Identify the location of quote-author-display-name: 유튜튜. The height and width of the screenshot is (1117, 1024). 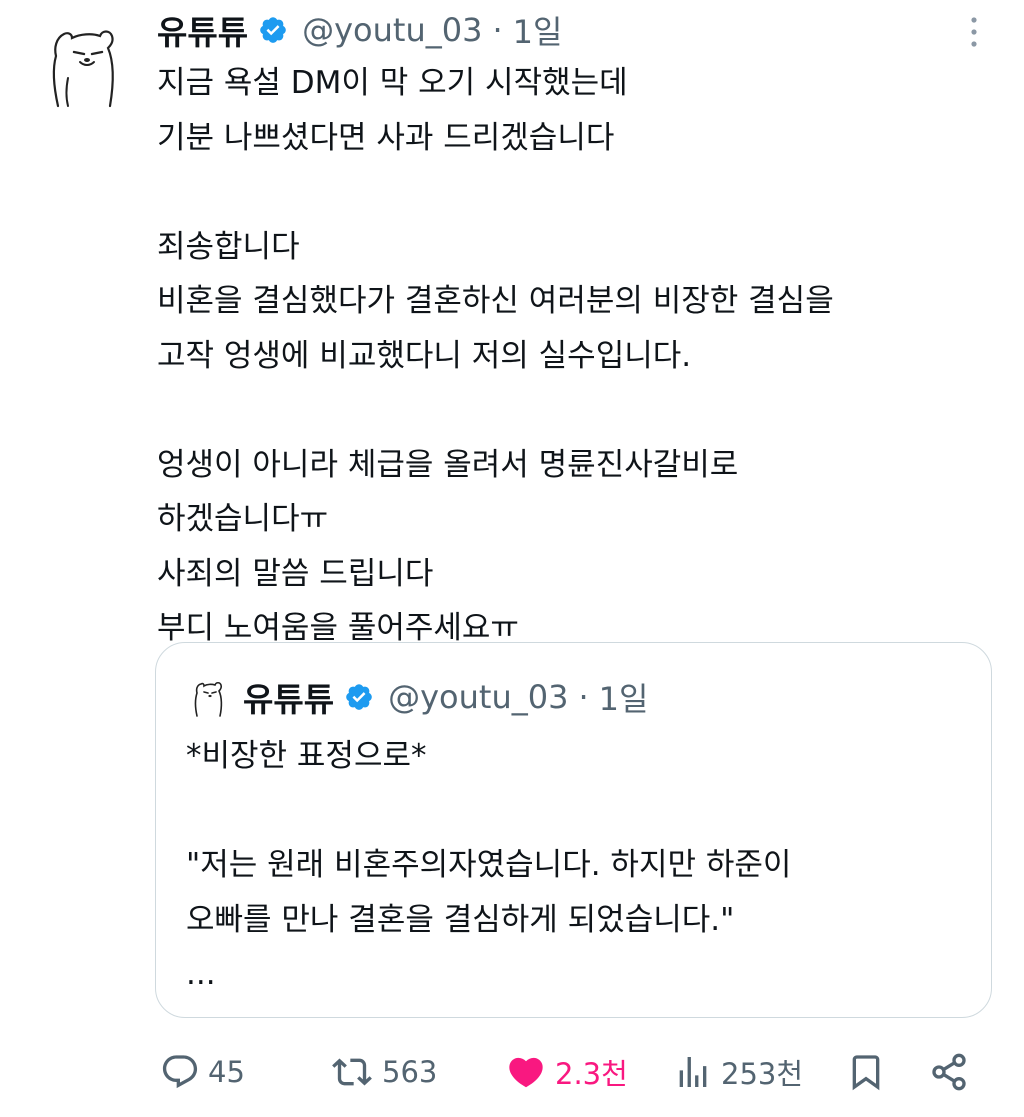
(288, 697).